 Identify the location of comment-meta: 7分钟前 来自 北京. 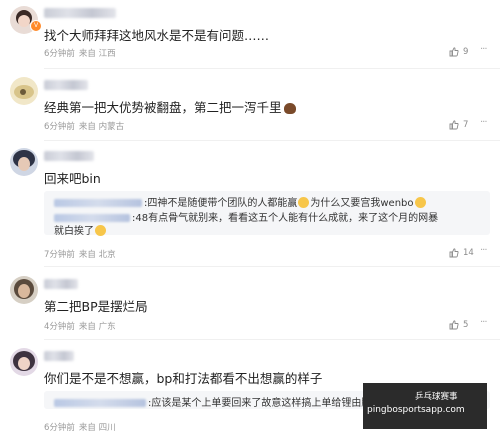
(82, 254).